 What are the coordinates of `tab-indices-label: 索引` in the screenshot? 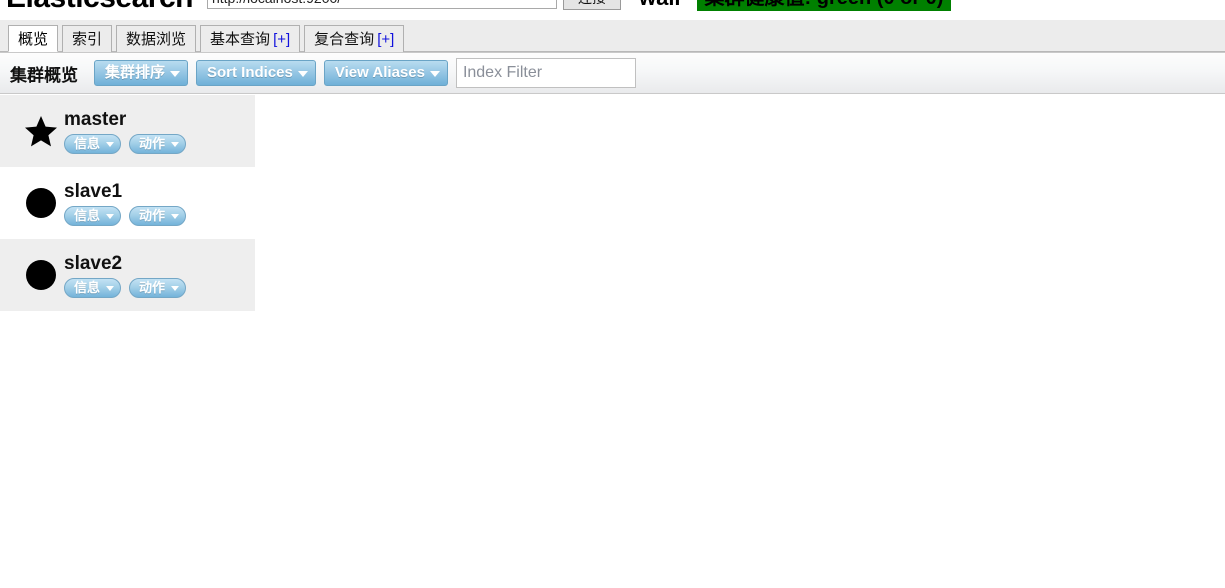 It's located at (87, 39).